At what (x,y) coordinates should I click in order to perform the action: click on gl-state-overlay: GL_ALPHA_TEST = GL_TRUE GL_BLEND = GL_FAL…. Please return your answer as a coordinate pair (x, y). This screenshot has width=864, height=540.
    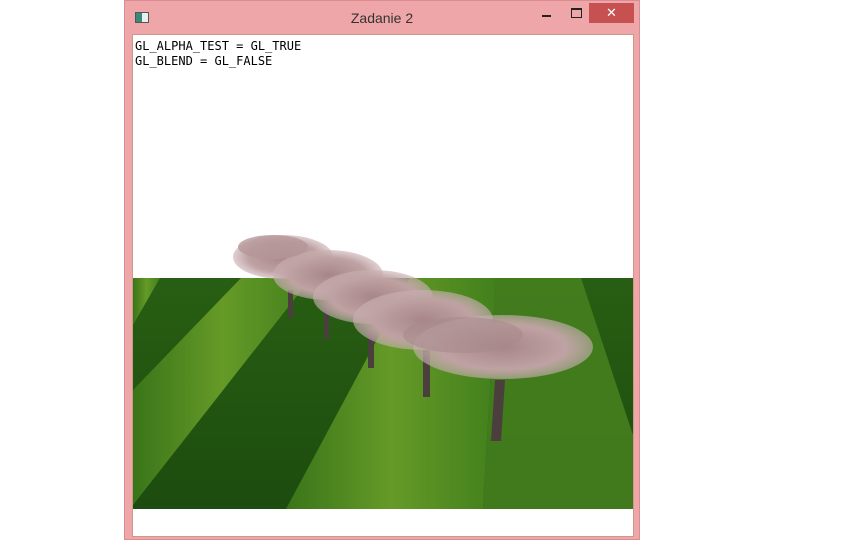
    Looking at the image, I should click on (218, 54).